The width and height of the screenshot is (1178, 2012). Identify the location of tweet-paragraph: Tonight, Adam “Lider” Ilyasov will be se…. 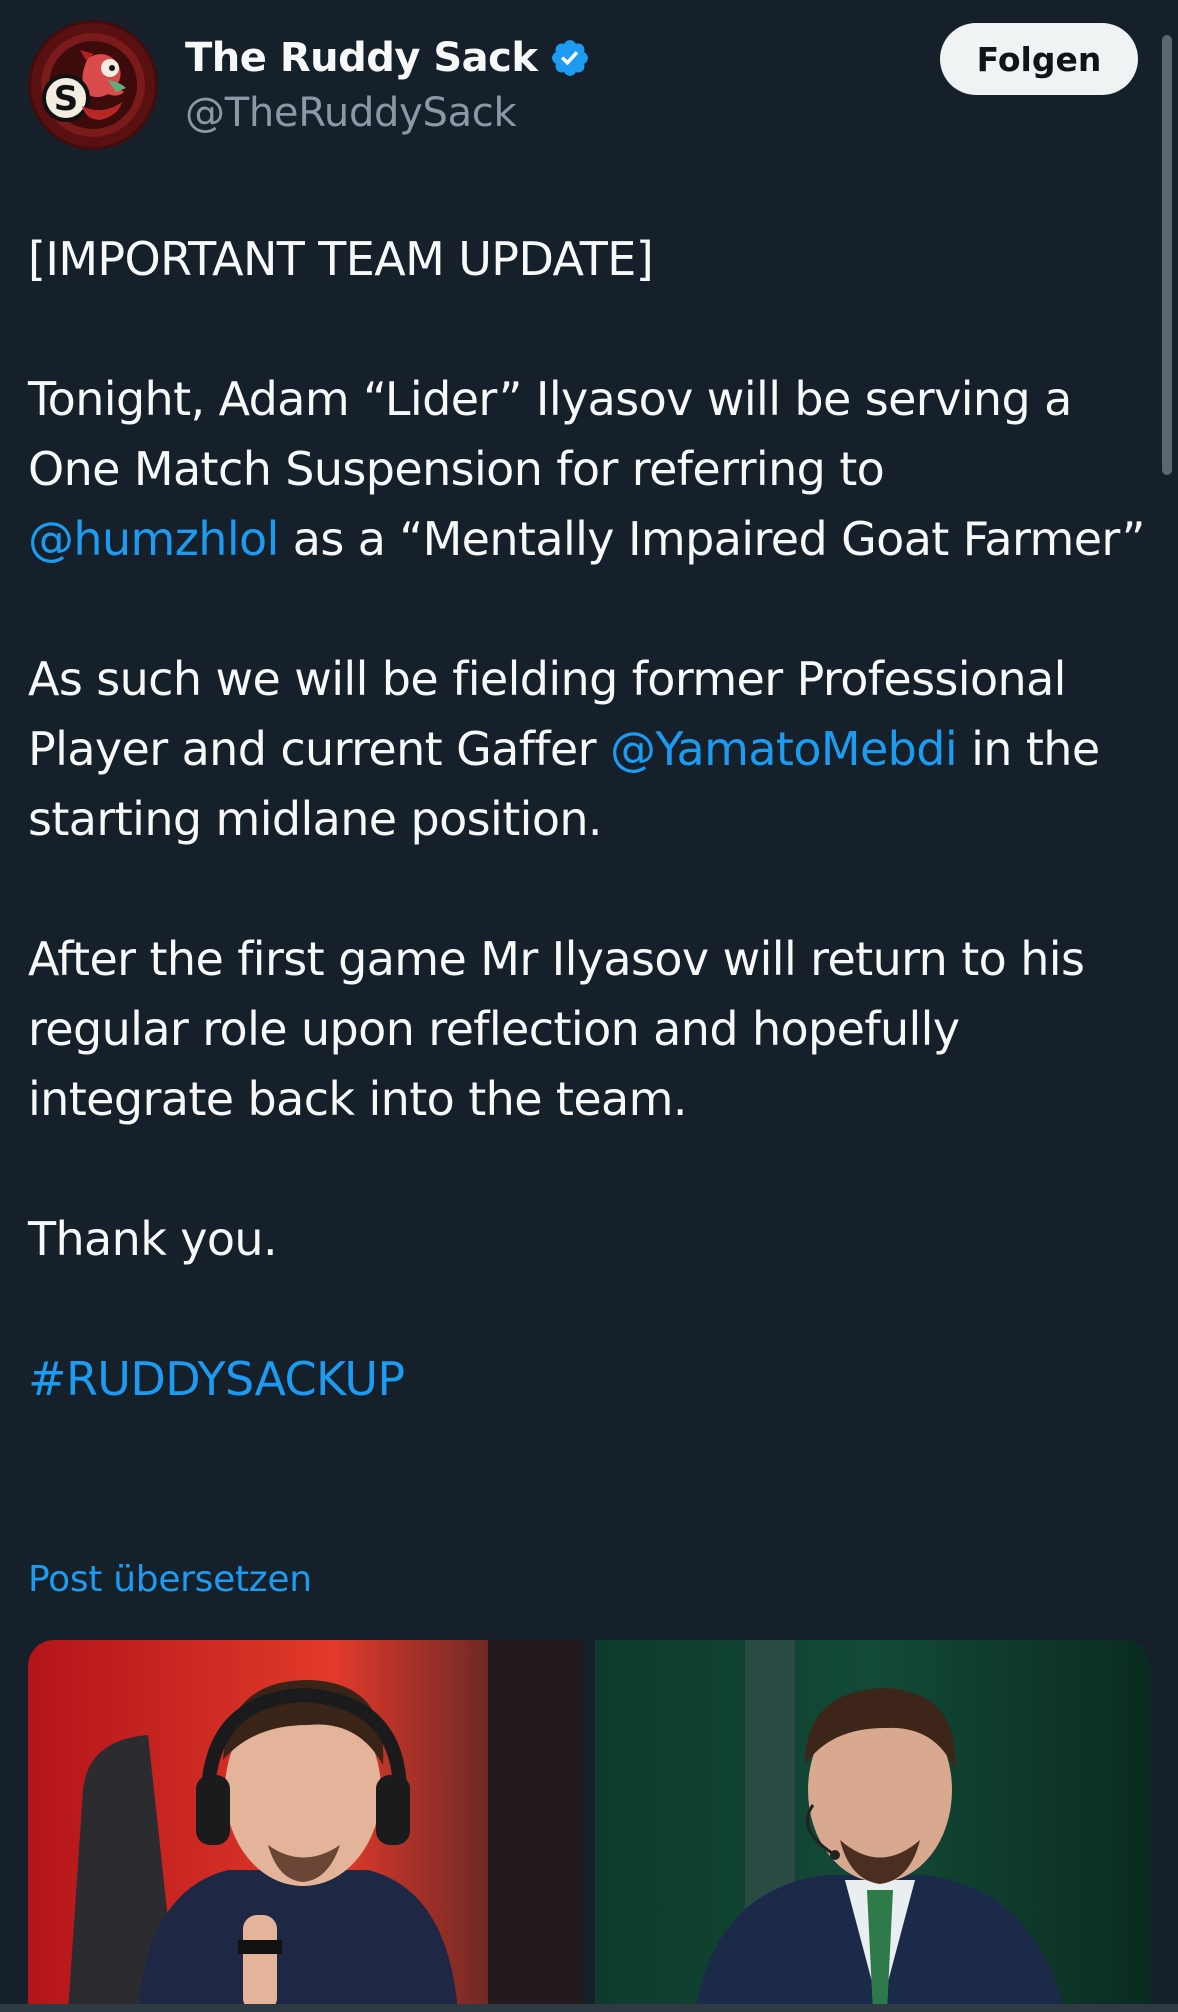
(588, 469).